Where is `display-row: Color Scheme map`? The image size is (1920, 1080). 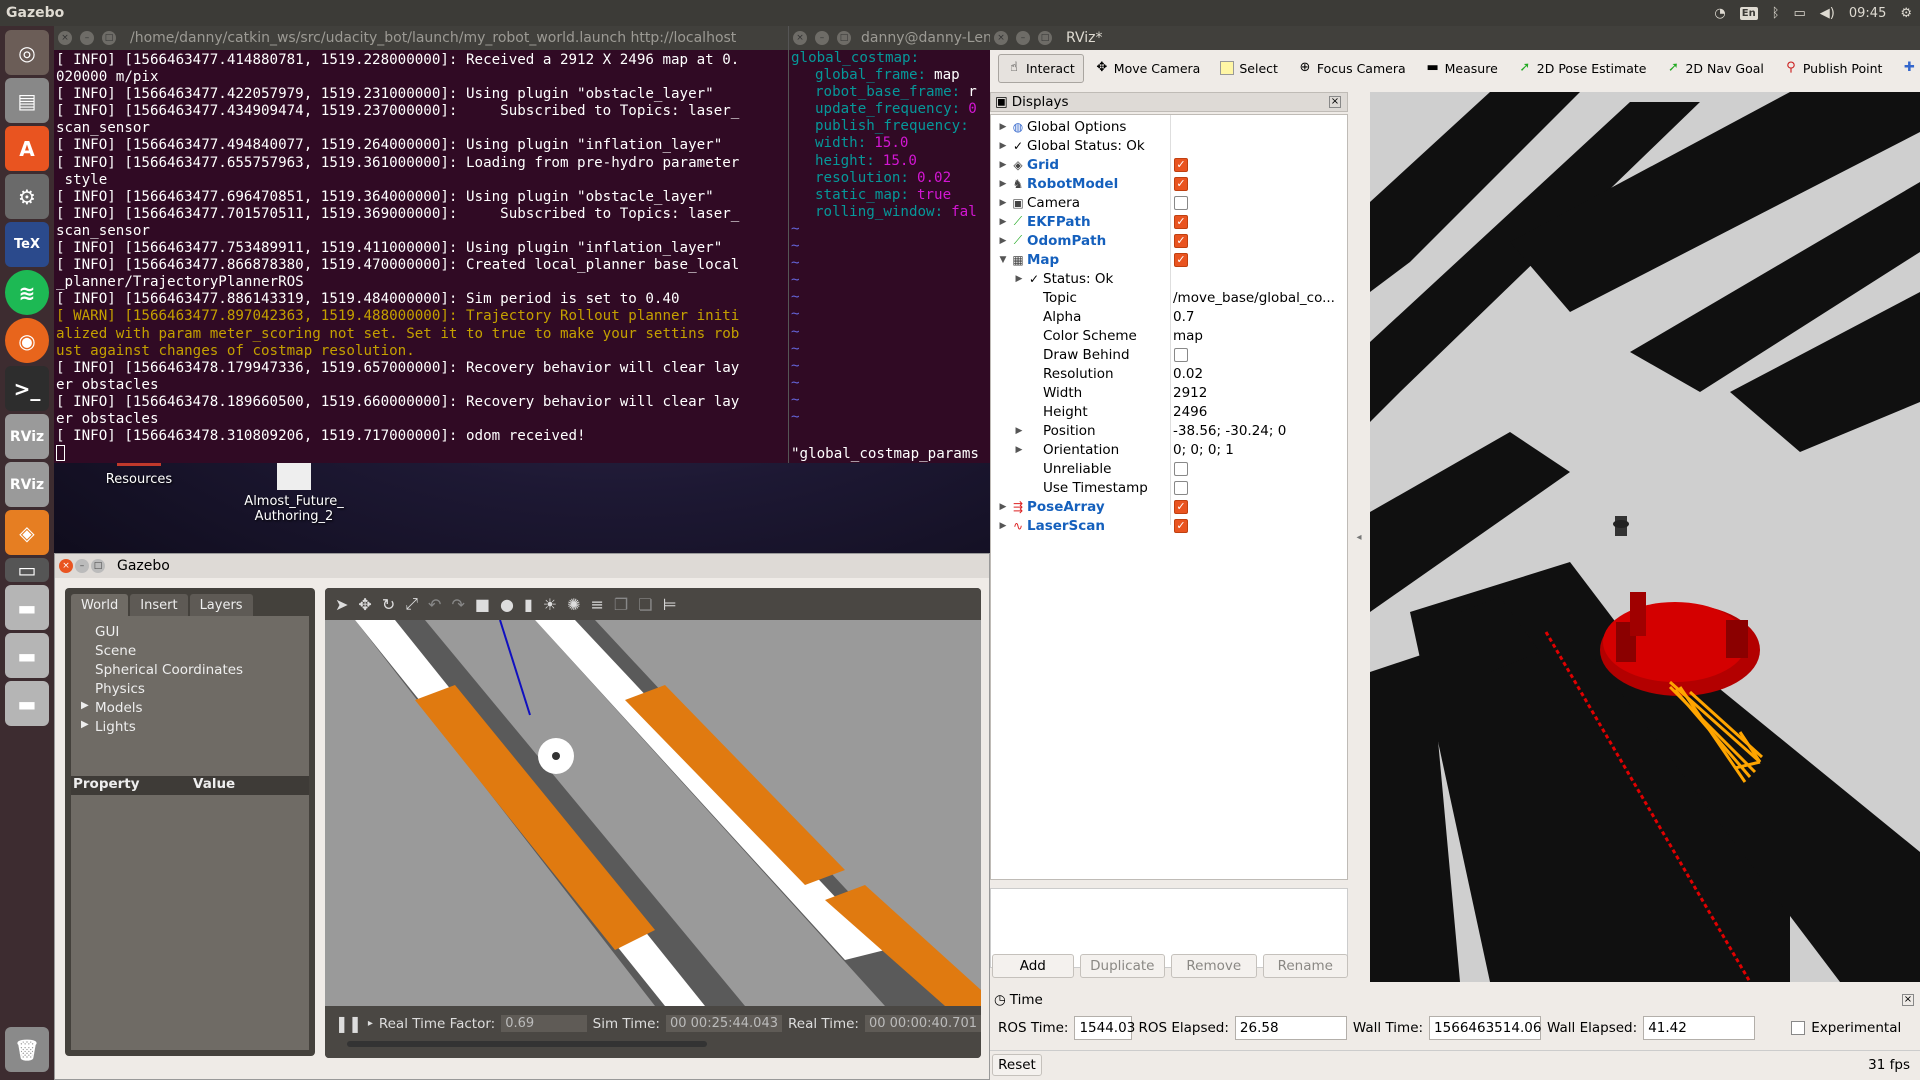 display-row: Color Scheme map is located at coordinates (1169, 335).